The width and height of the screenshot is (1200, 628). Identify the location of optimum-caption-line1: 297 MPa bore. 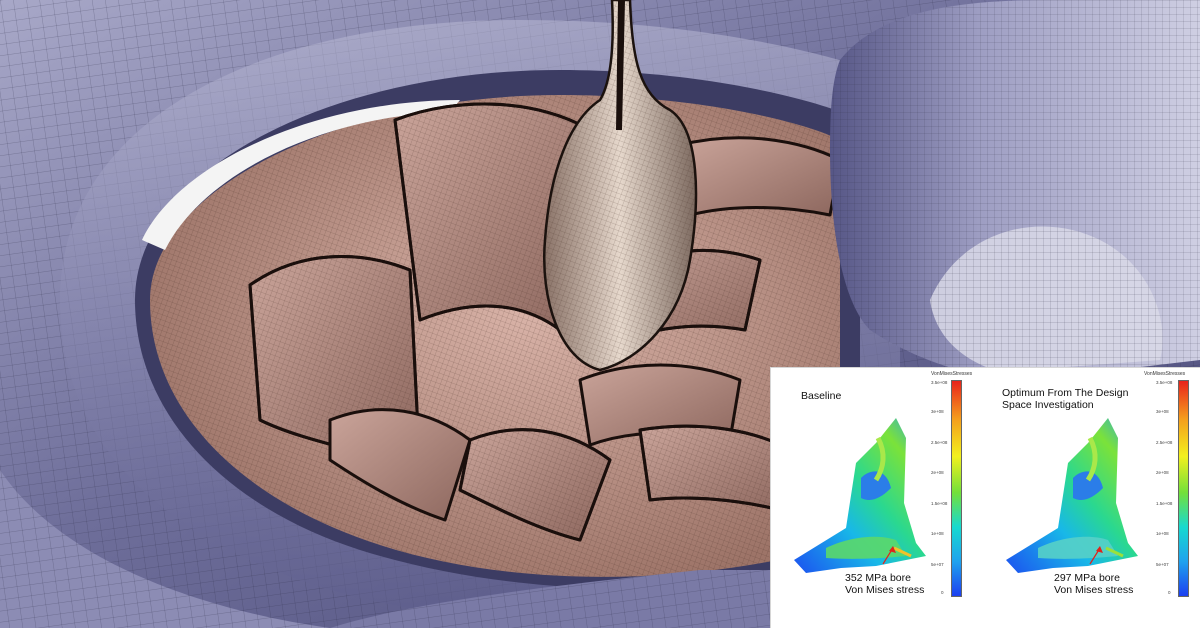
(1087, 578).